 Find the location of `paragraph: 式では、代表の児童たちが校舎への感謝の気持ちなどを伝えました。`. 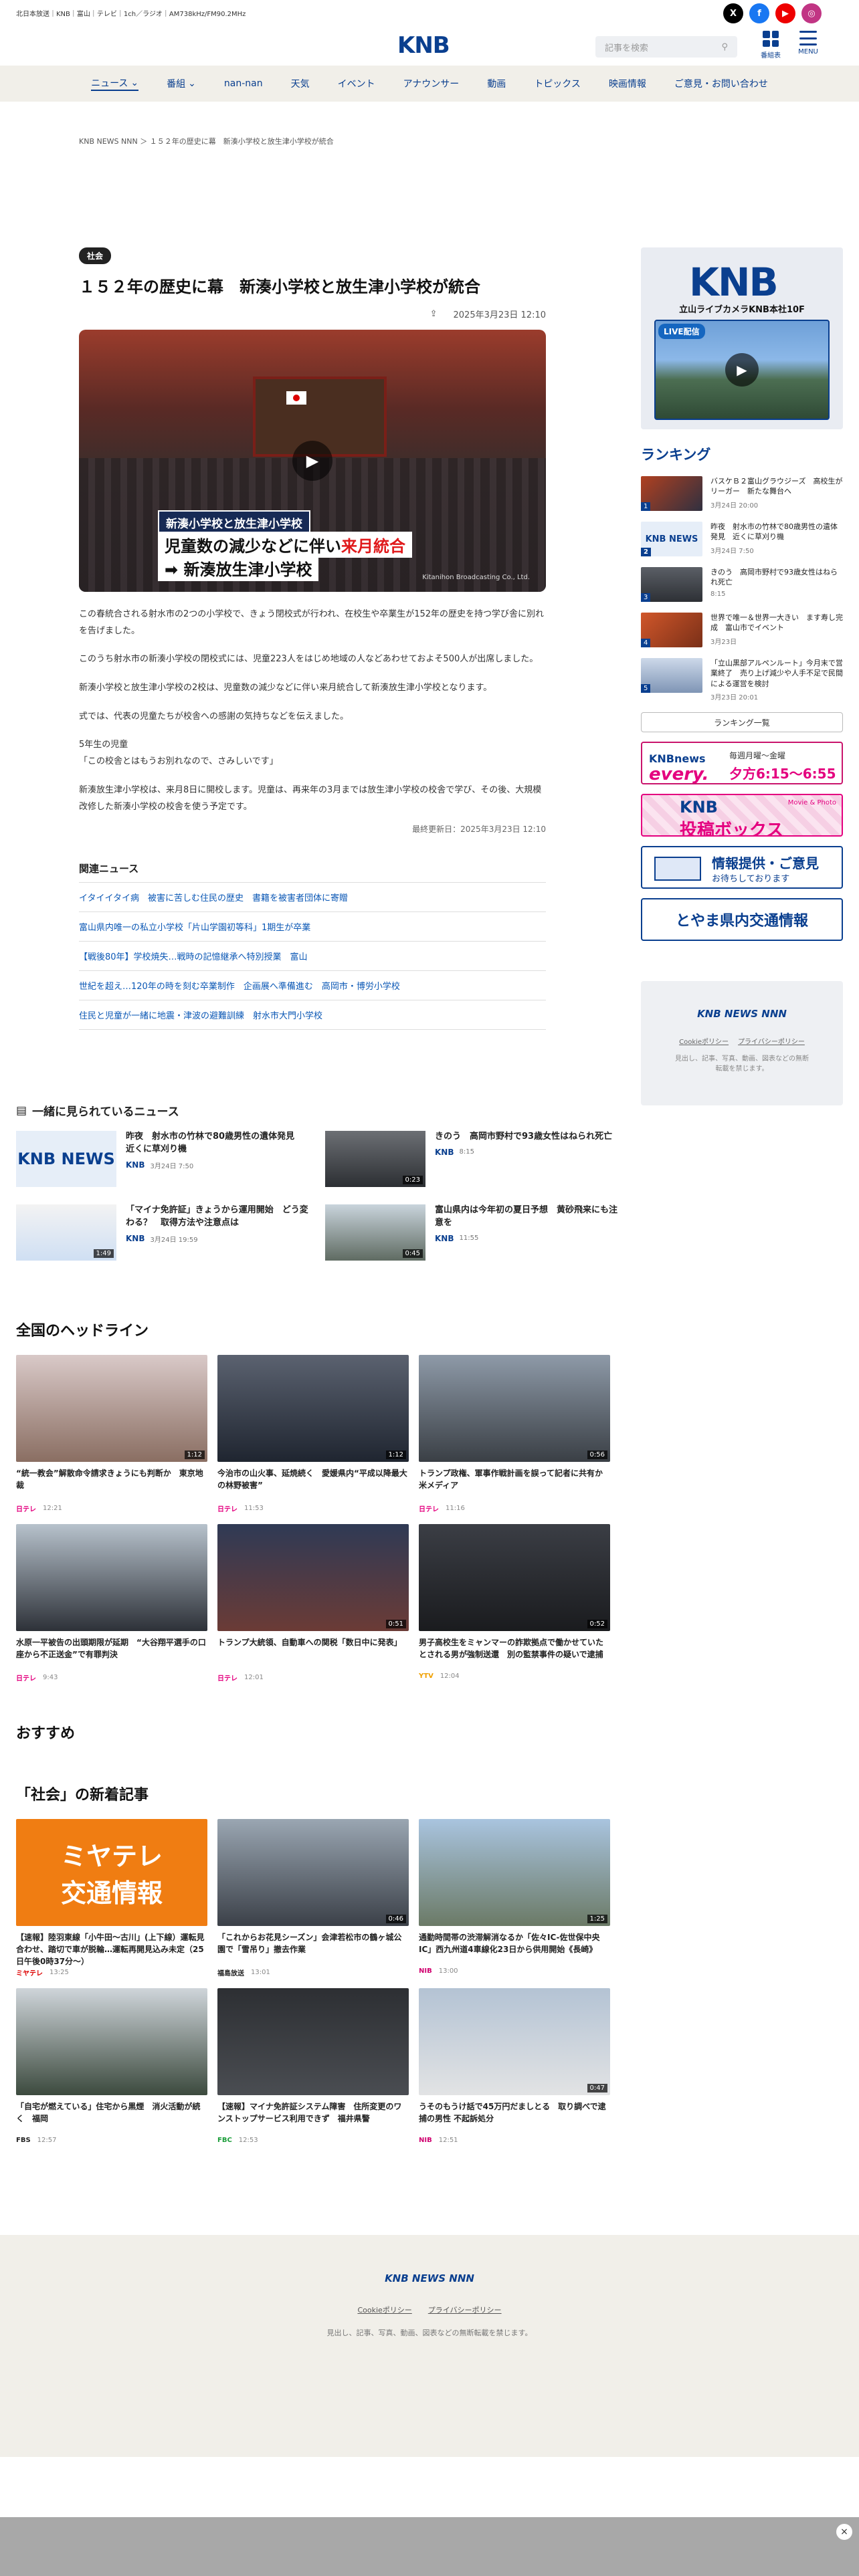

paragraph: 式では、代表の児童たちが校舎への感謝の気持ちなどを伝えました。 is located at coordinates (214, 716).